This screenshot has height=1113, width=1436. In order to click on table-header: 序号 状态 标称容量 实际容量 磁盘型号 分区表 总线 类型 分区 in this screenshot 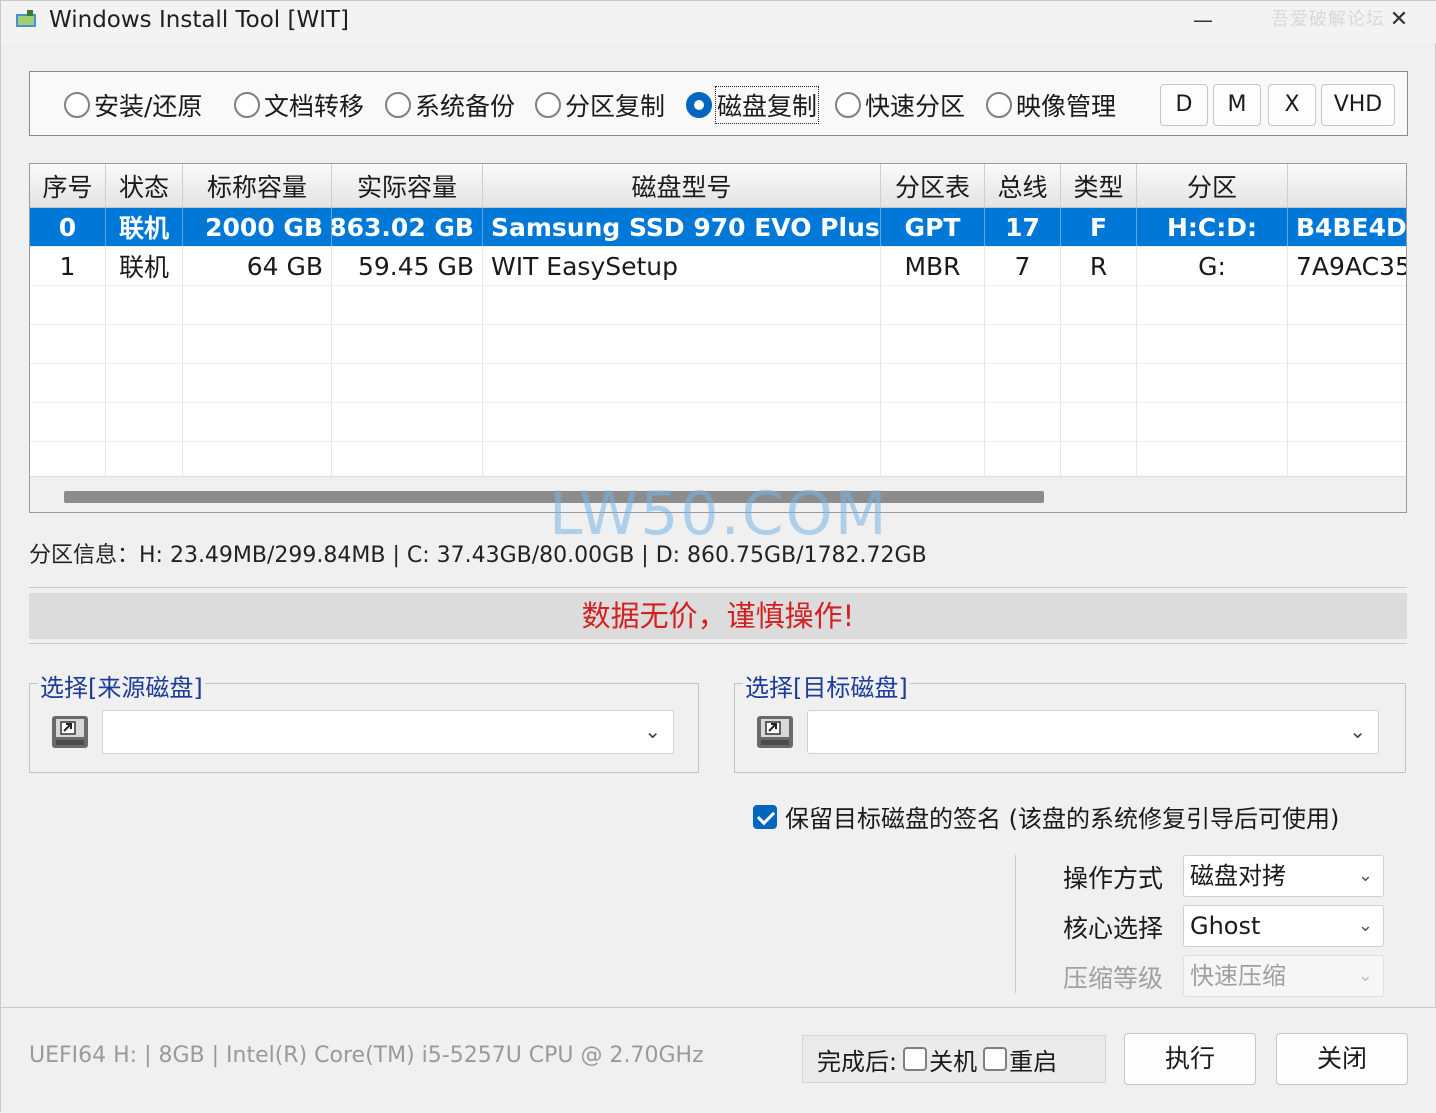, I will do `click(718, 186)`.